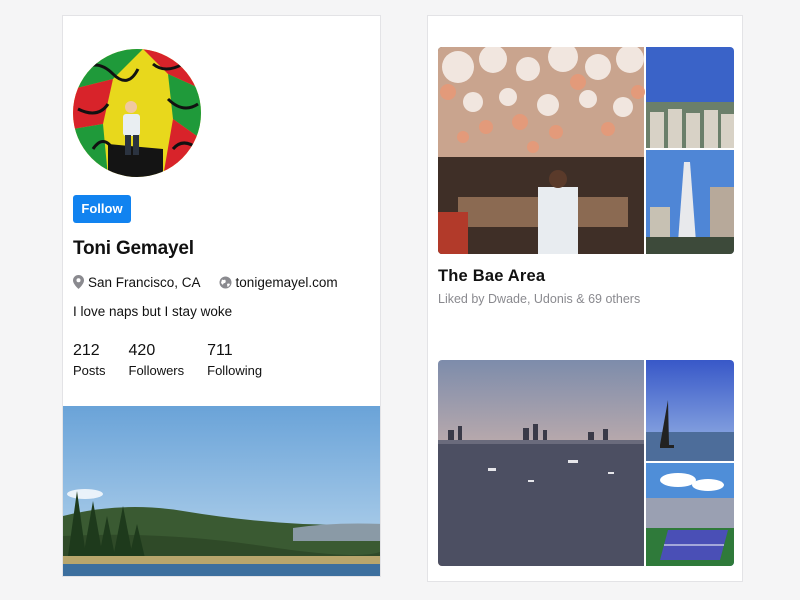 Image resolution: width=800 pixels, height=600 pixels. I want to click on profile-bio: I love naps but I stay woke, so click(153, 311).